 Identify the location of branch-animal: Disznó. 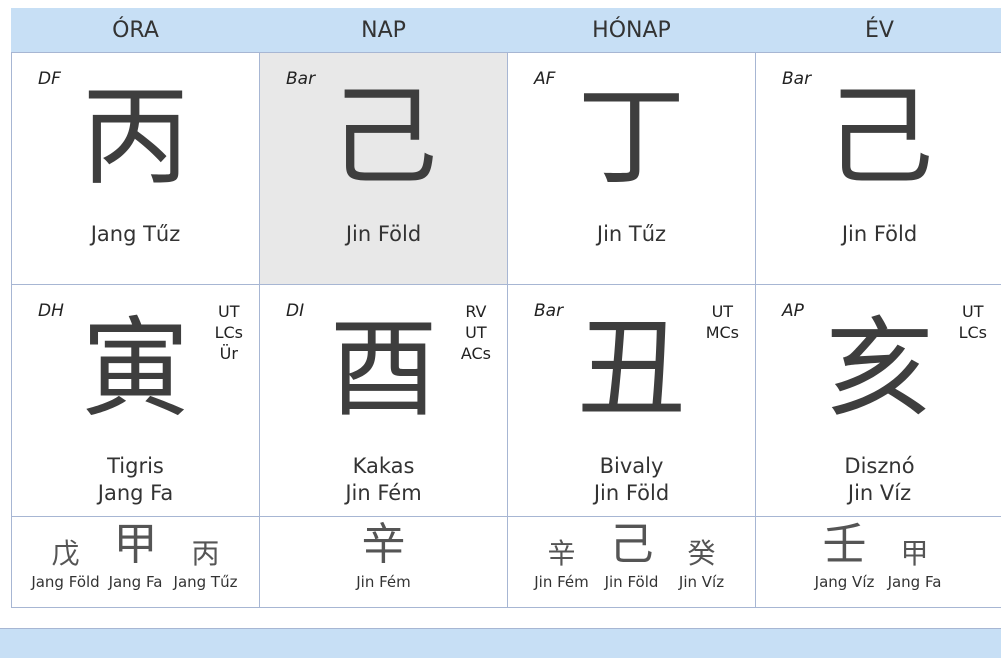
(878, 466).